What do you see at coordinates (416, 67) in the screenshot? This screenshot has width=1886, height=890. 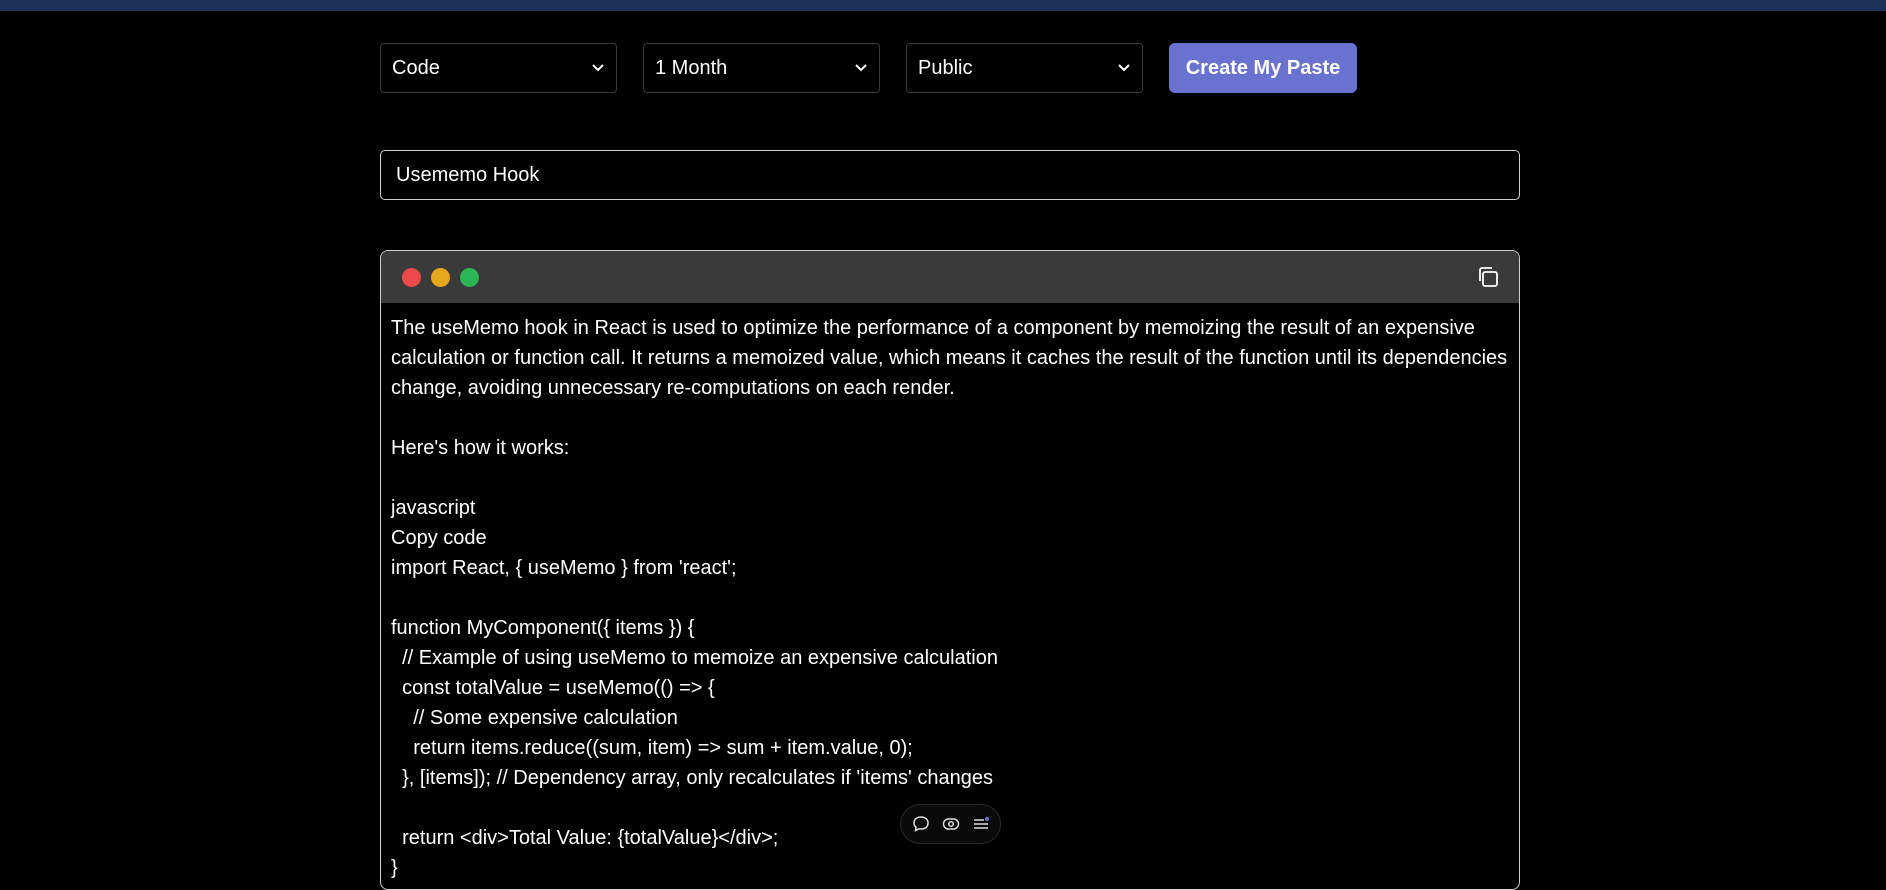 I see `syntax-select-value: Code` at bounding box center [416, 67].